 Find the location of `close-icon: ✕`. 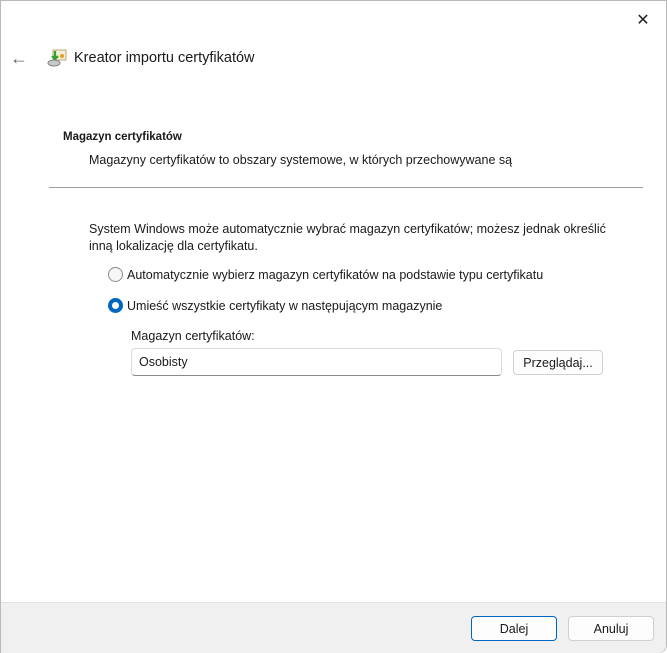

close-icon: ✕ is located at coordinates (643, 20).